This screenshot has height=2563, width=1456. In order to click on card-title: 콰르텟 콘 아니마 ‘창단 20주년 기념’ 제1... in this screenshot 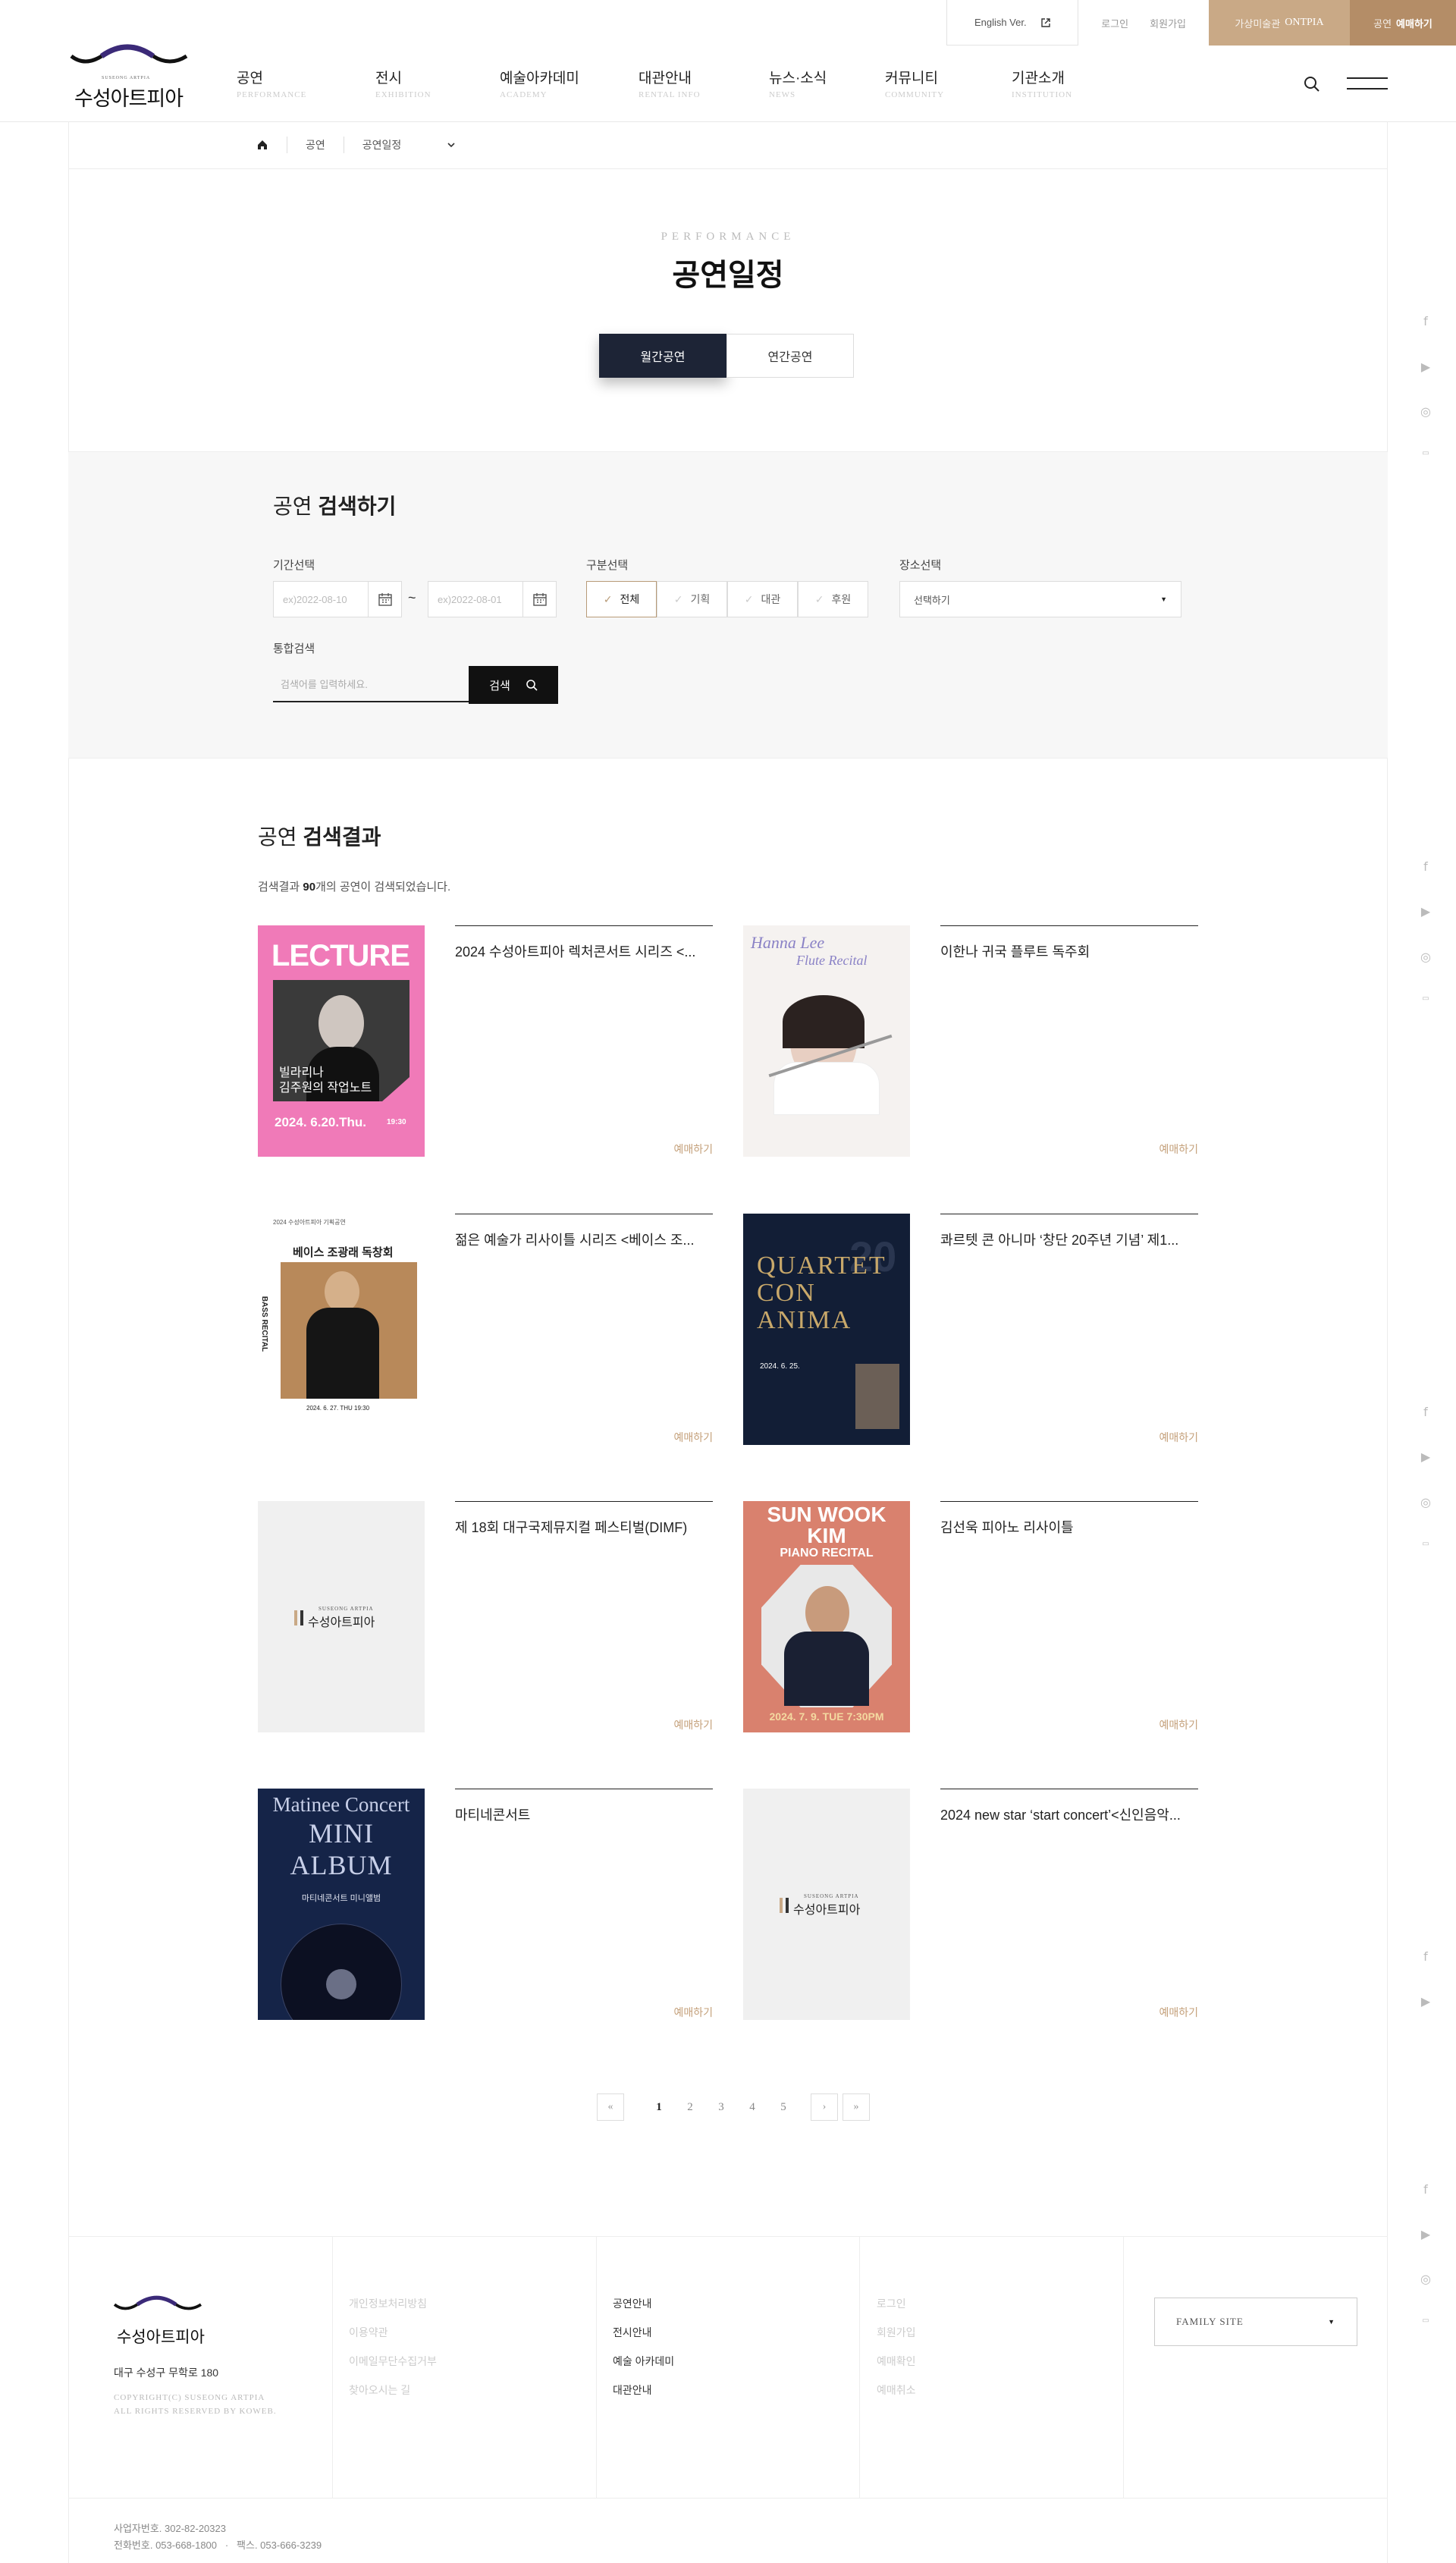, I will do `click(1069, 1240)`.